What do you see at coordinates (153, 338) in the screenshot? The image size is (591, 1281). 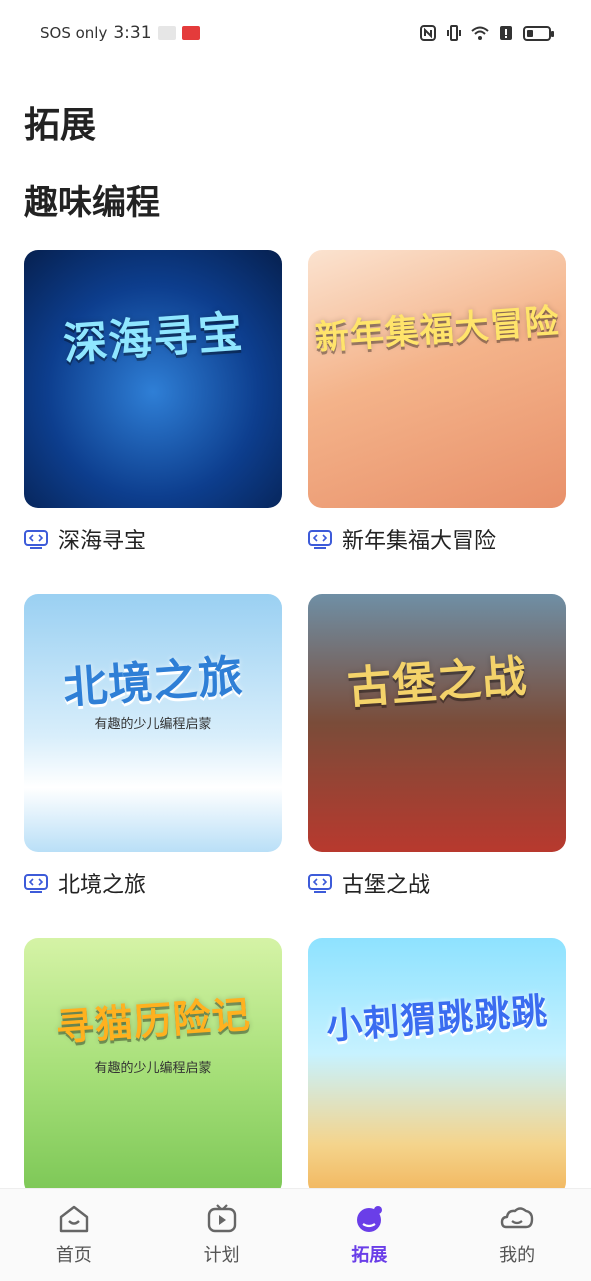 I see `thumbnail-title-art: 深海寻宝` at bounding box center [153, 338].